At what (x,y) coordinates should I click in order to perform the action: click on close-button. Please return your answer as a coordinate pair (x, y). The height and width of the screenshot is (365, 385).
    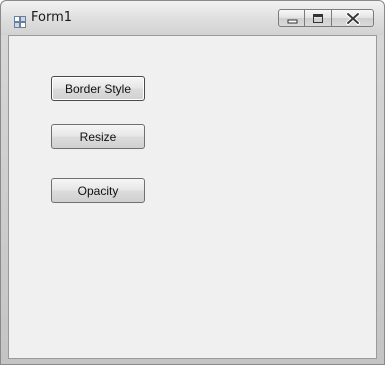
    Looking at the image, I should click on (353, 18).